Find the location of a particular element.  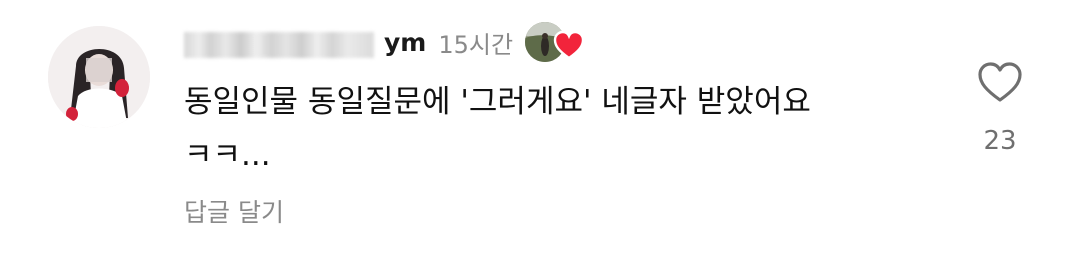

commenter-avatar is located at coordinates (99, 77).